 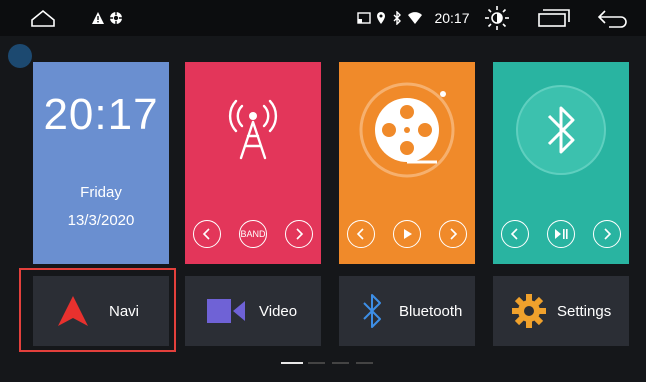 What do you see at coordinates (292, 363) in the screenshot?
I see `page-indicator-dot-active` at bounding box center [292, 363].